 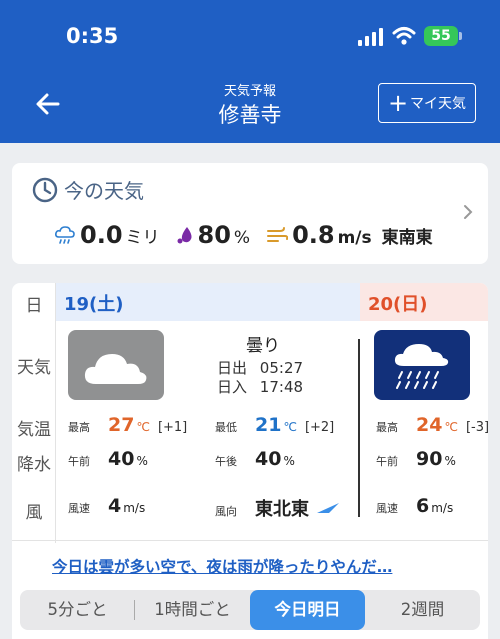 What do you see at coordinates (263, 346) in the screenshot?
I see `weather-label-today: 曇り` at bounding box center [263, 346].